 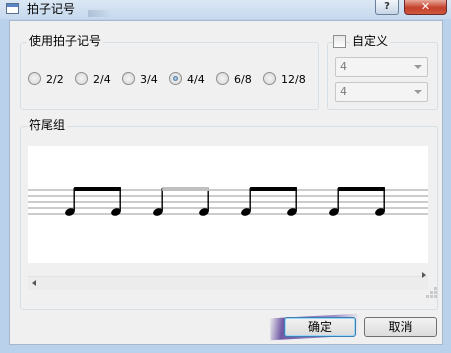 What do you see at coordinates (12, 8) in the screenshot?
I see `window-icon` at bounding box center [12, 8].